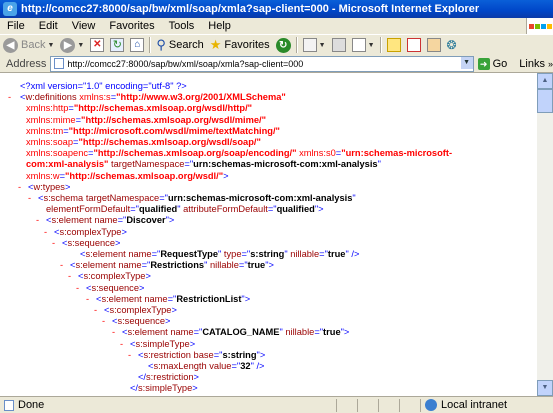 This screenshot has height=413, width=553. I want to click on print-button, so click(339, 45).